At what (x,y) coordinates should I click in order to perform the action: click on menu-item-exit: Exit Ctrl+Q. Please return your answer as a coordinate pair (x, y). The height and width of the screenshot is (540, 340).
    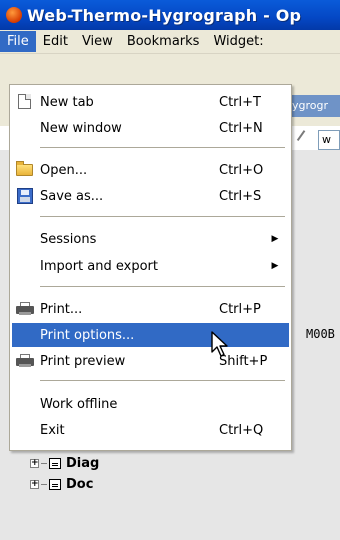
    Looking at the image, I should click on (150, 430).